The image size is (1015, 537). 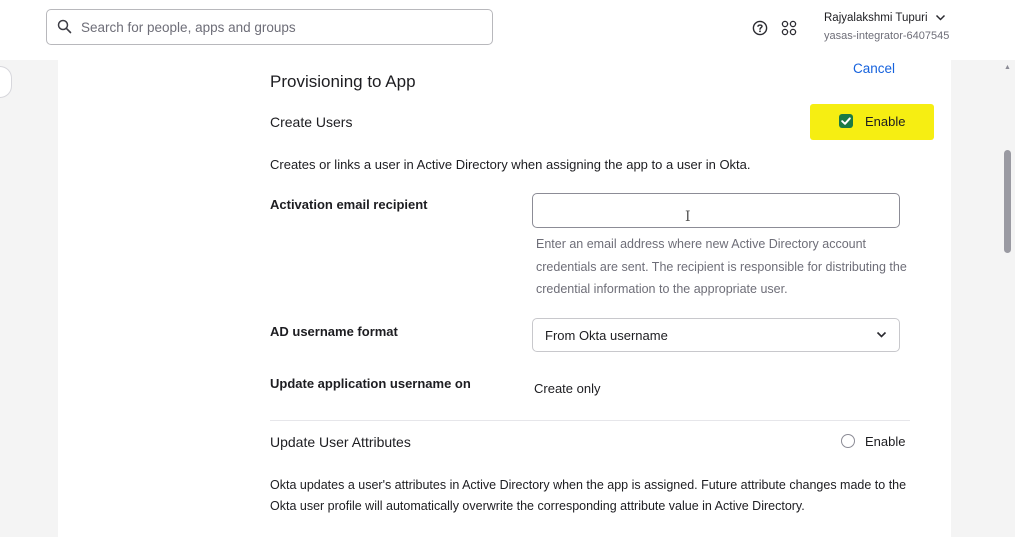 What do you see at coordinates (64, 26) in the screenshot?
I see `search-icon` at bounding box center [64, 26].